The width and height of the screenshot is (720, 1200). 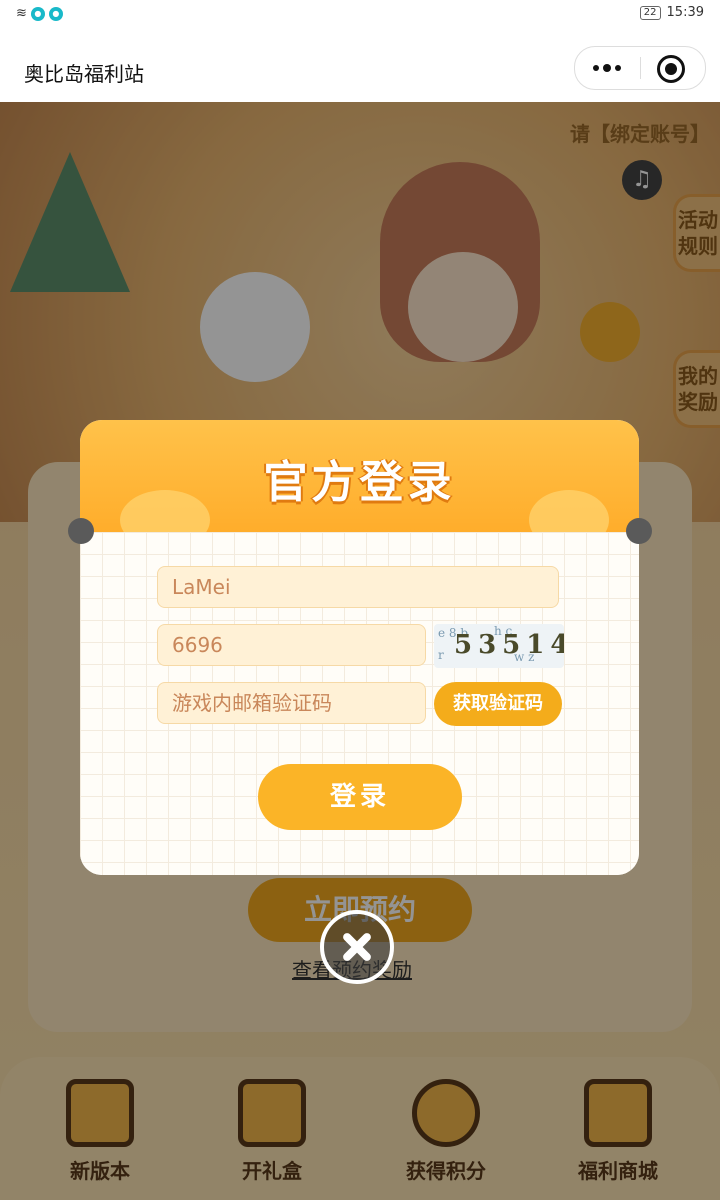 What do you see at coordinates (498, 704) in the screenshot?
I see `get-code-button: 获取验证码` at bounding box center [498, 704].